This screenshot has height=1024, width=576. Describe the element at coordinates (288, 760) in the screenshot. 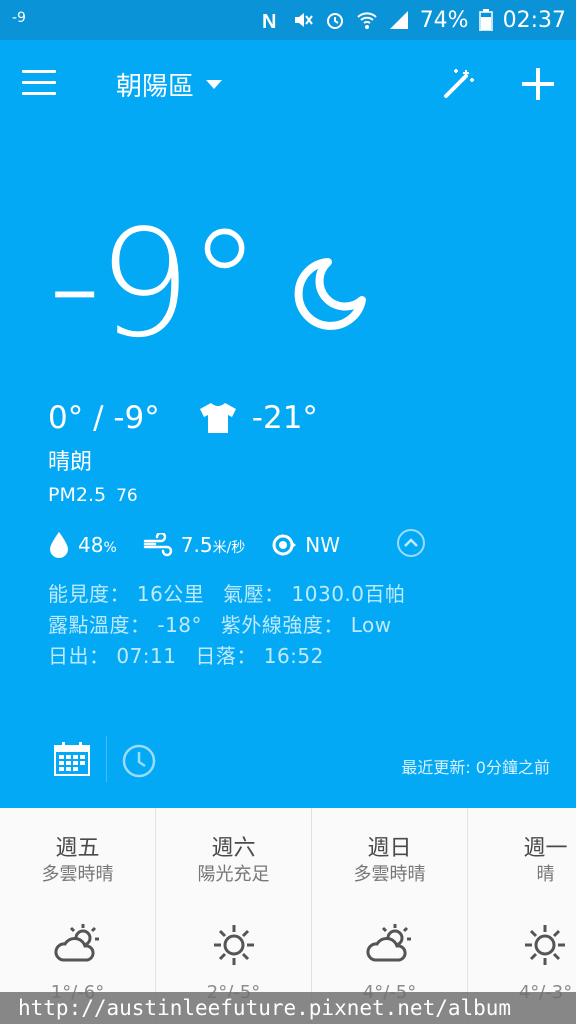

I see `panel-bottom-bar: 最近更新: 0分鐘之前` at that location.